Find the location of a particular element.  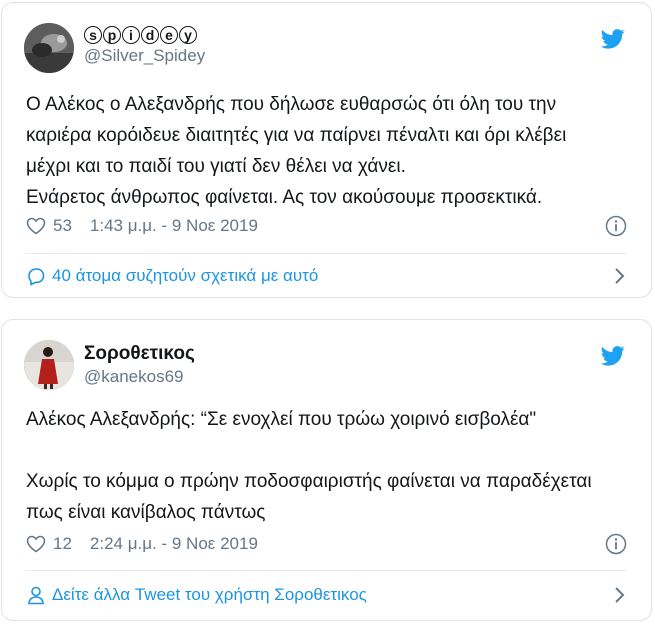

user-icon is located at coordinates (36, 595).